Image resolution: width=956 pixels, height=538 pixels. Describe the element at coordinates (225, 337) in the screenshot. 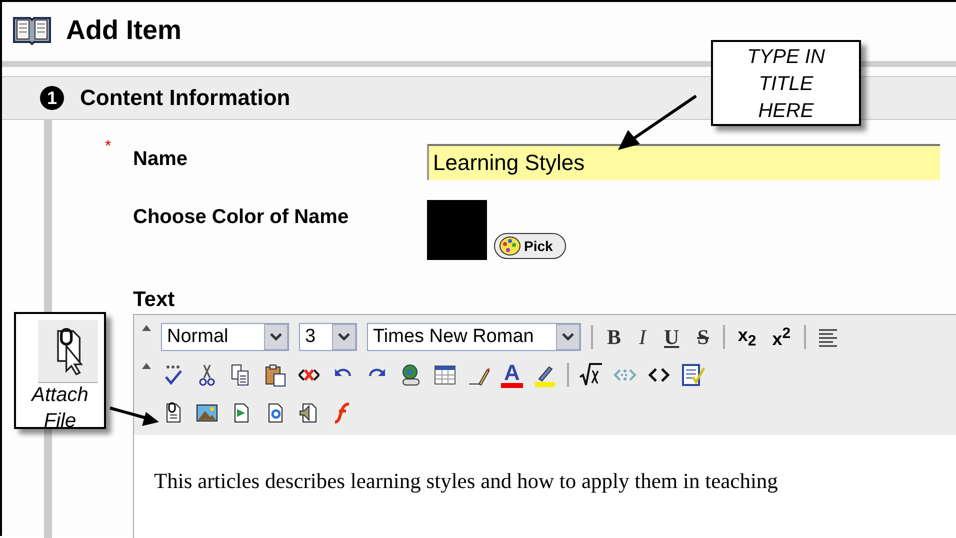

I see `style-select: Normal` at that location.